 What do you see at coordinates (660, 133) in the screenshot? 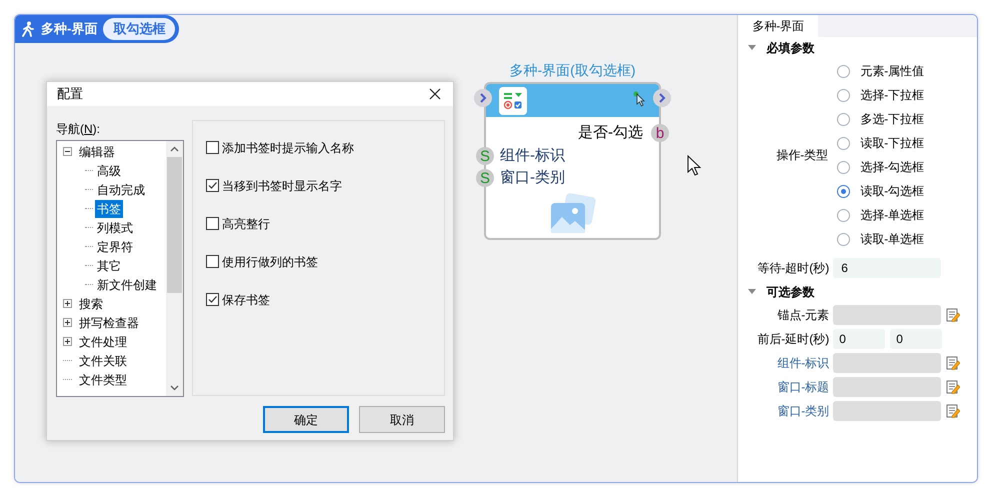
I see `output-type-badge: b` at bounding box center [660, 133].